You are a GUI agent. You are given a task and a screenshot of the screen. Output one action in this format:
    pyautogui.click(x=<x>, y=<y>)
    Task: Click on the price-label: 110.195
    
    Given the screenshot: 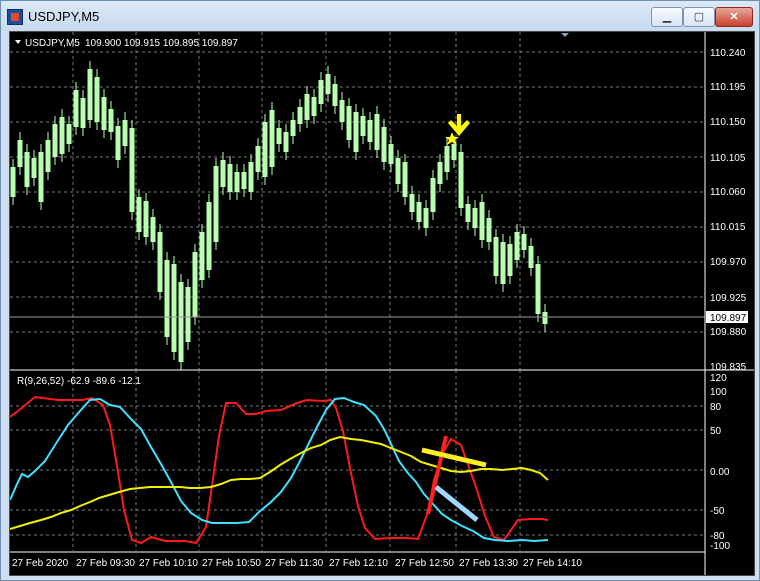 What is the action you would take?
    pyautogui.click(x=728, y=87)
    